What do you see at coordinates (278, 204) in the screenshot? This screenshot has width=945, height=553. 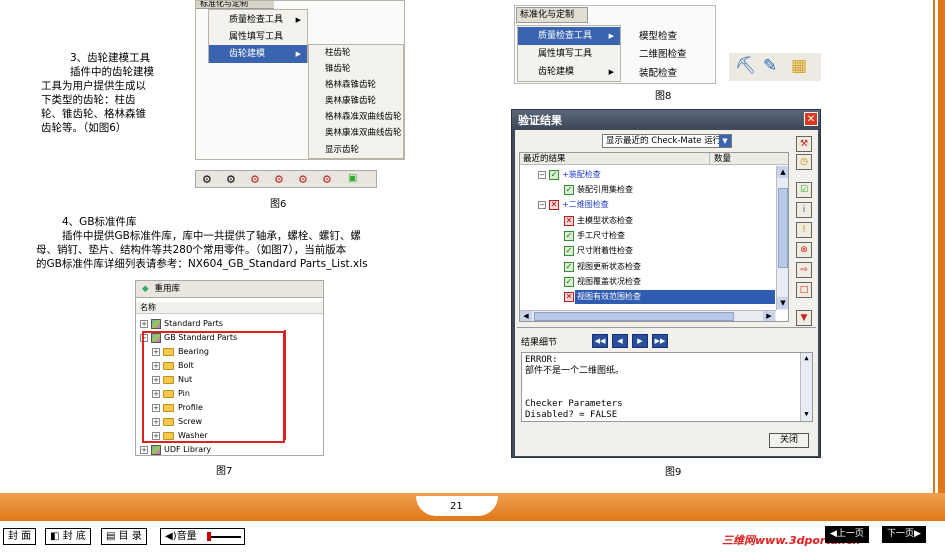 I see `fig6-caption: 图6` at bounding box center [278, 204].